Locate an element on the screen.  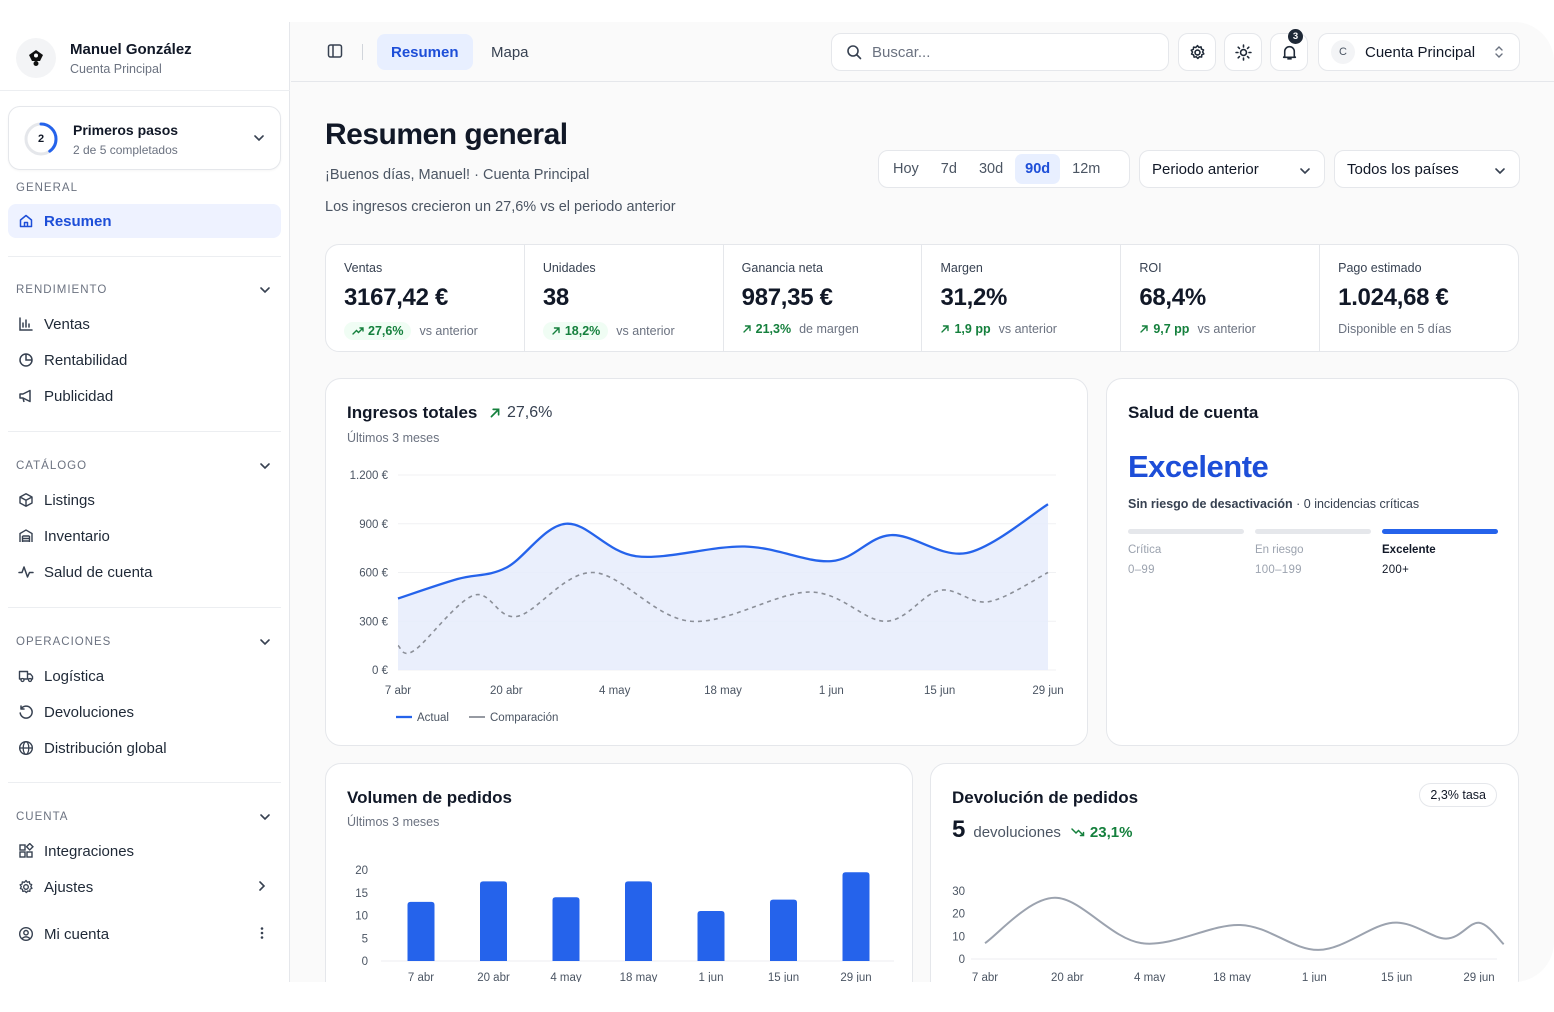
sidebar-item-publicidad: Publicidad is located at coordinates (144, 396).